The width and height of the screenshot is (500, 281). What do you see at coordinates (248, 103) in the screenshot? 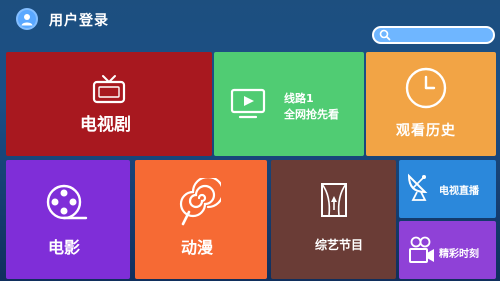
I see `video-play-icon` at bounding box center [248, 103].